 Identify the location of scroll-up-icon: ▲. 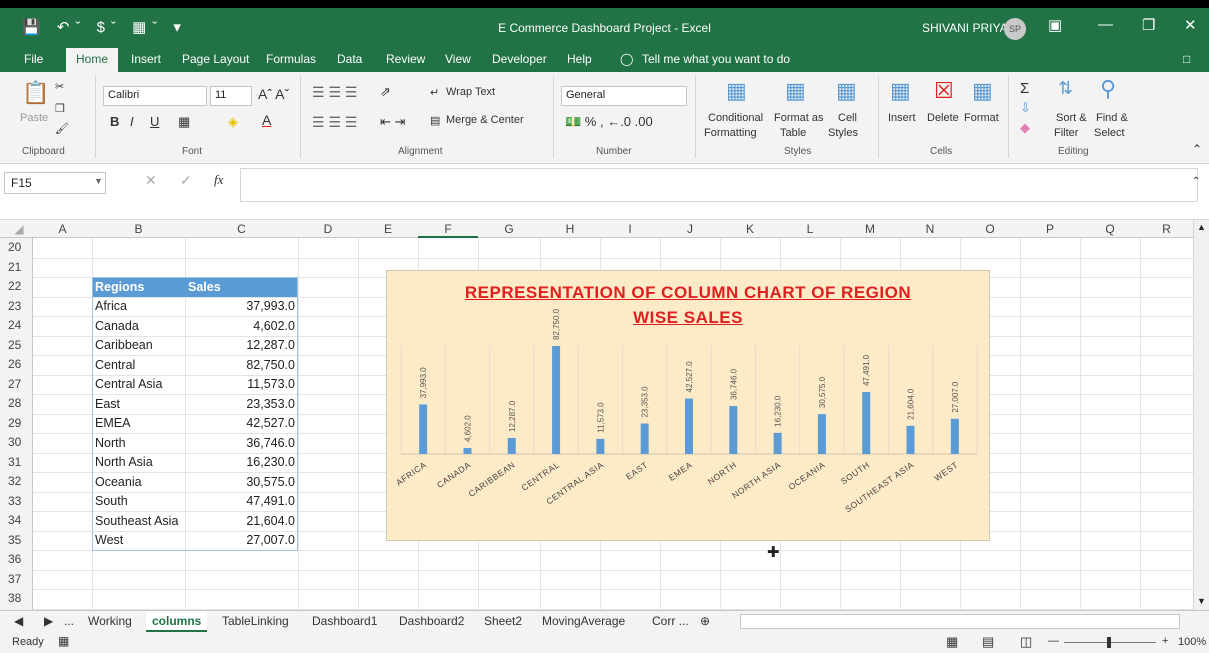
(1201, 227).